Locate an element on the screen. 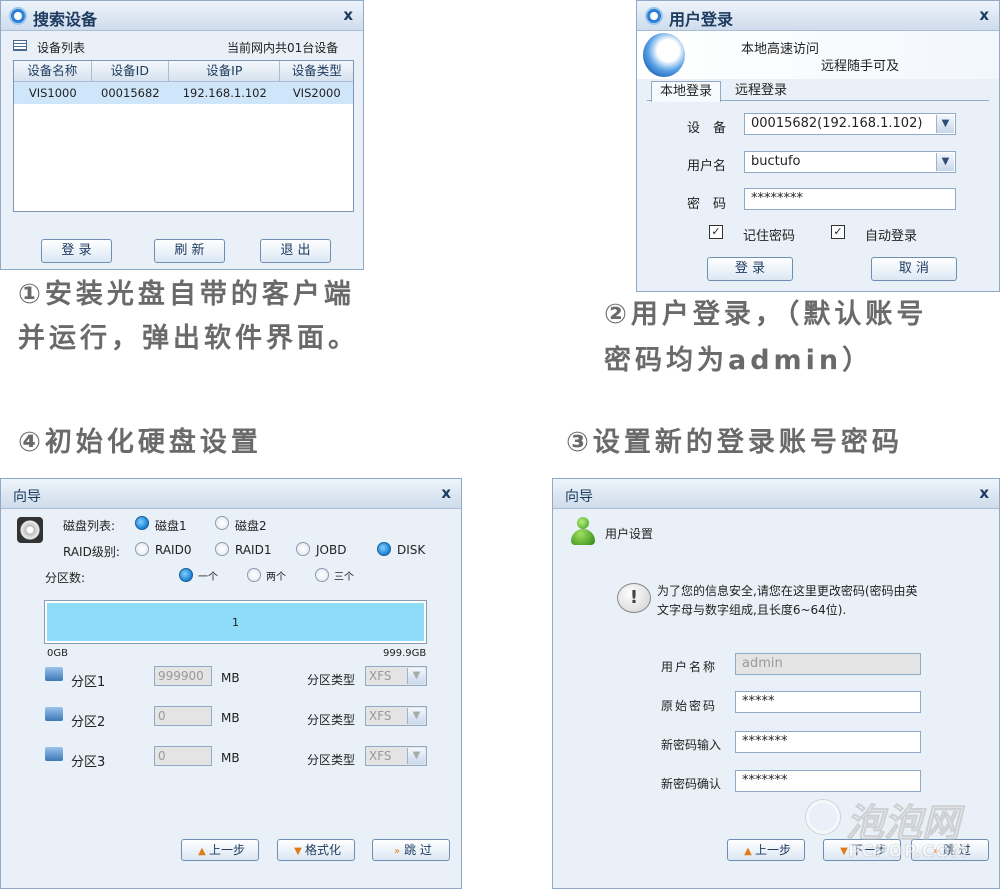 The width and height of the screenshot is (1000, 889). partition-two-radio is located at coordinates (254, 575).